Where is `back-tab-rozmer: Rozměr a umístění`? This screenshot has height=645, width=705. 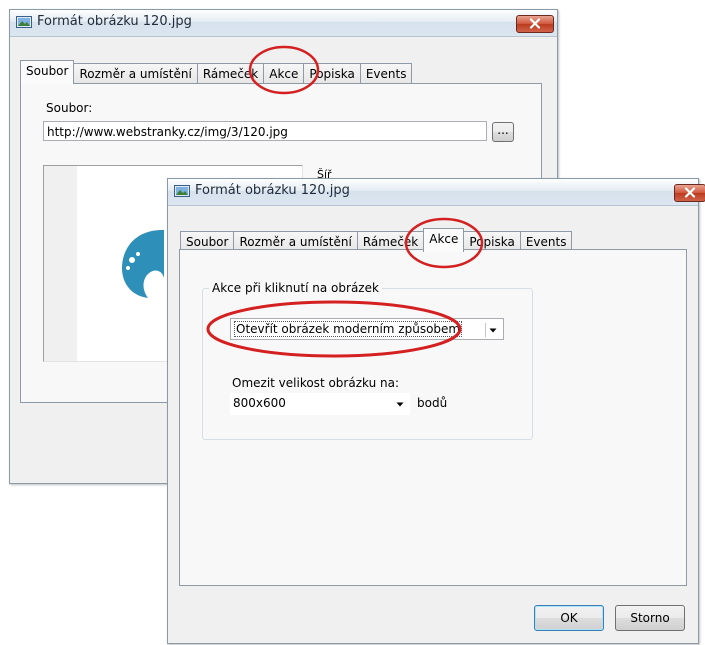 back-tab-rozmer: Rozměr a umístění is located at coordinates (135, 73).